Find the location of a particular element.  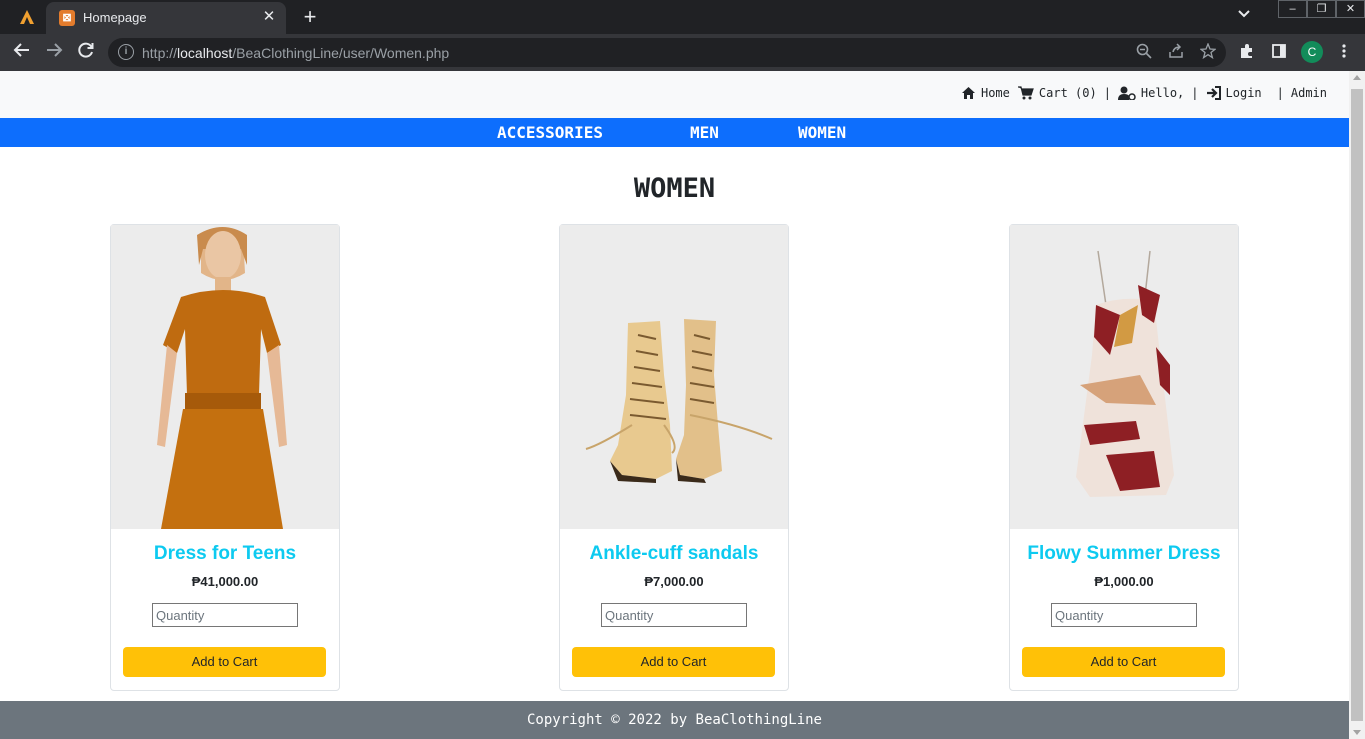

minimize-button: – is located at coordinates (1292, 9).